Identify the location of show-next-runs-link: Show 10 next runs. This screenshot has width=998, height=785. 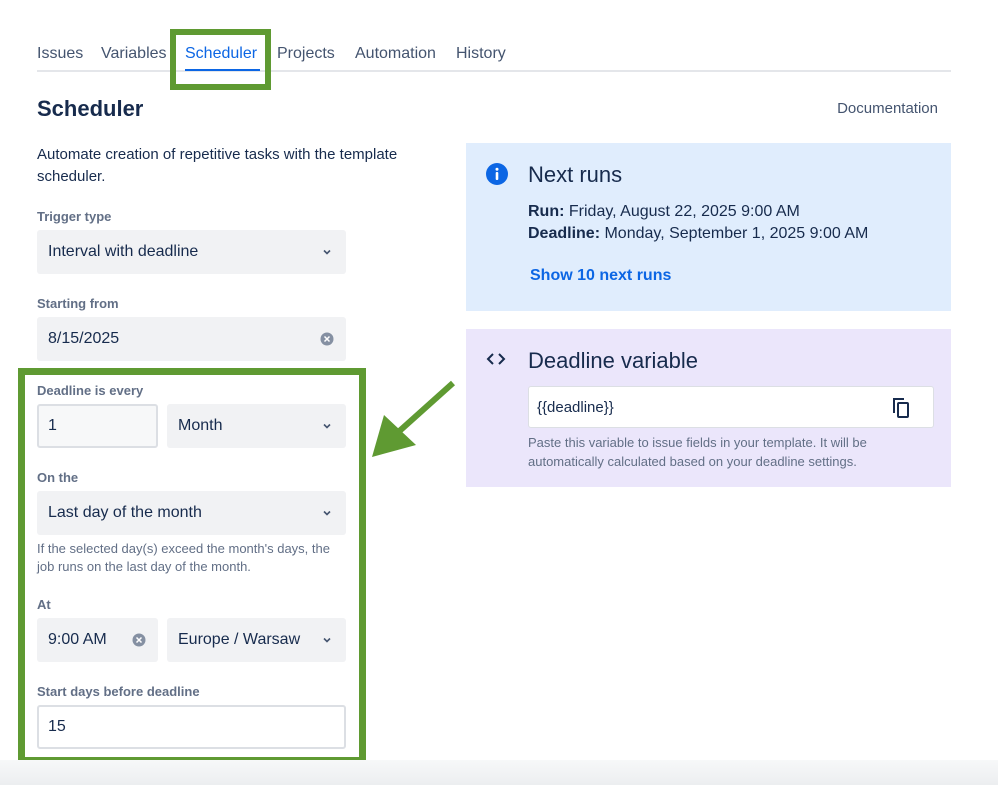
(600, 276).